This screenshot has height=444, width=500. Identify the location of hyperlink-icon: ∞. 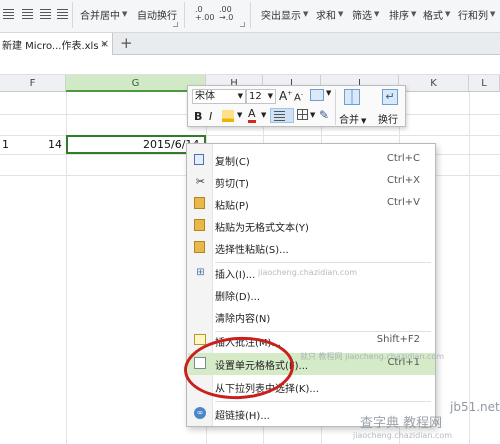
(200, 413).